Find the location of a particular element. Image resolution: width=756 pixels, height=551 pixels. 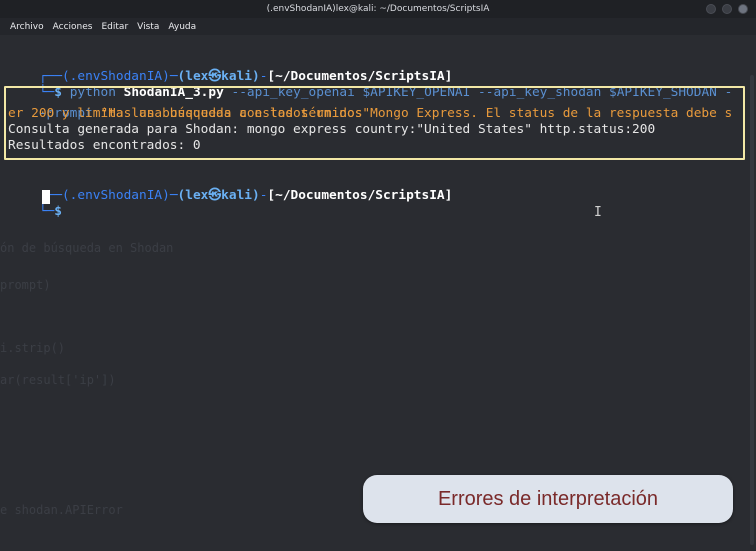

ghost-line: ar(result['ip']) is located at coordinates (58, 380).